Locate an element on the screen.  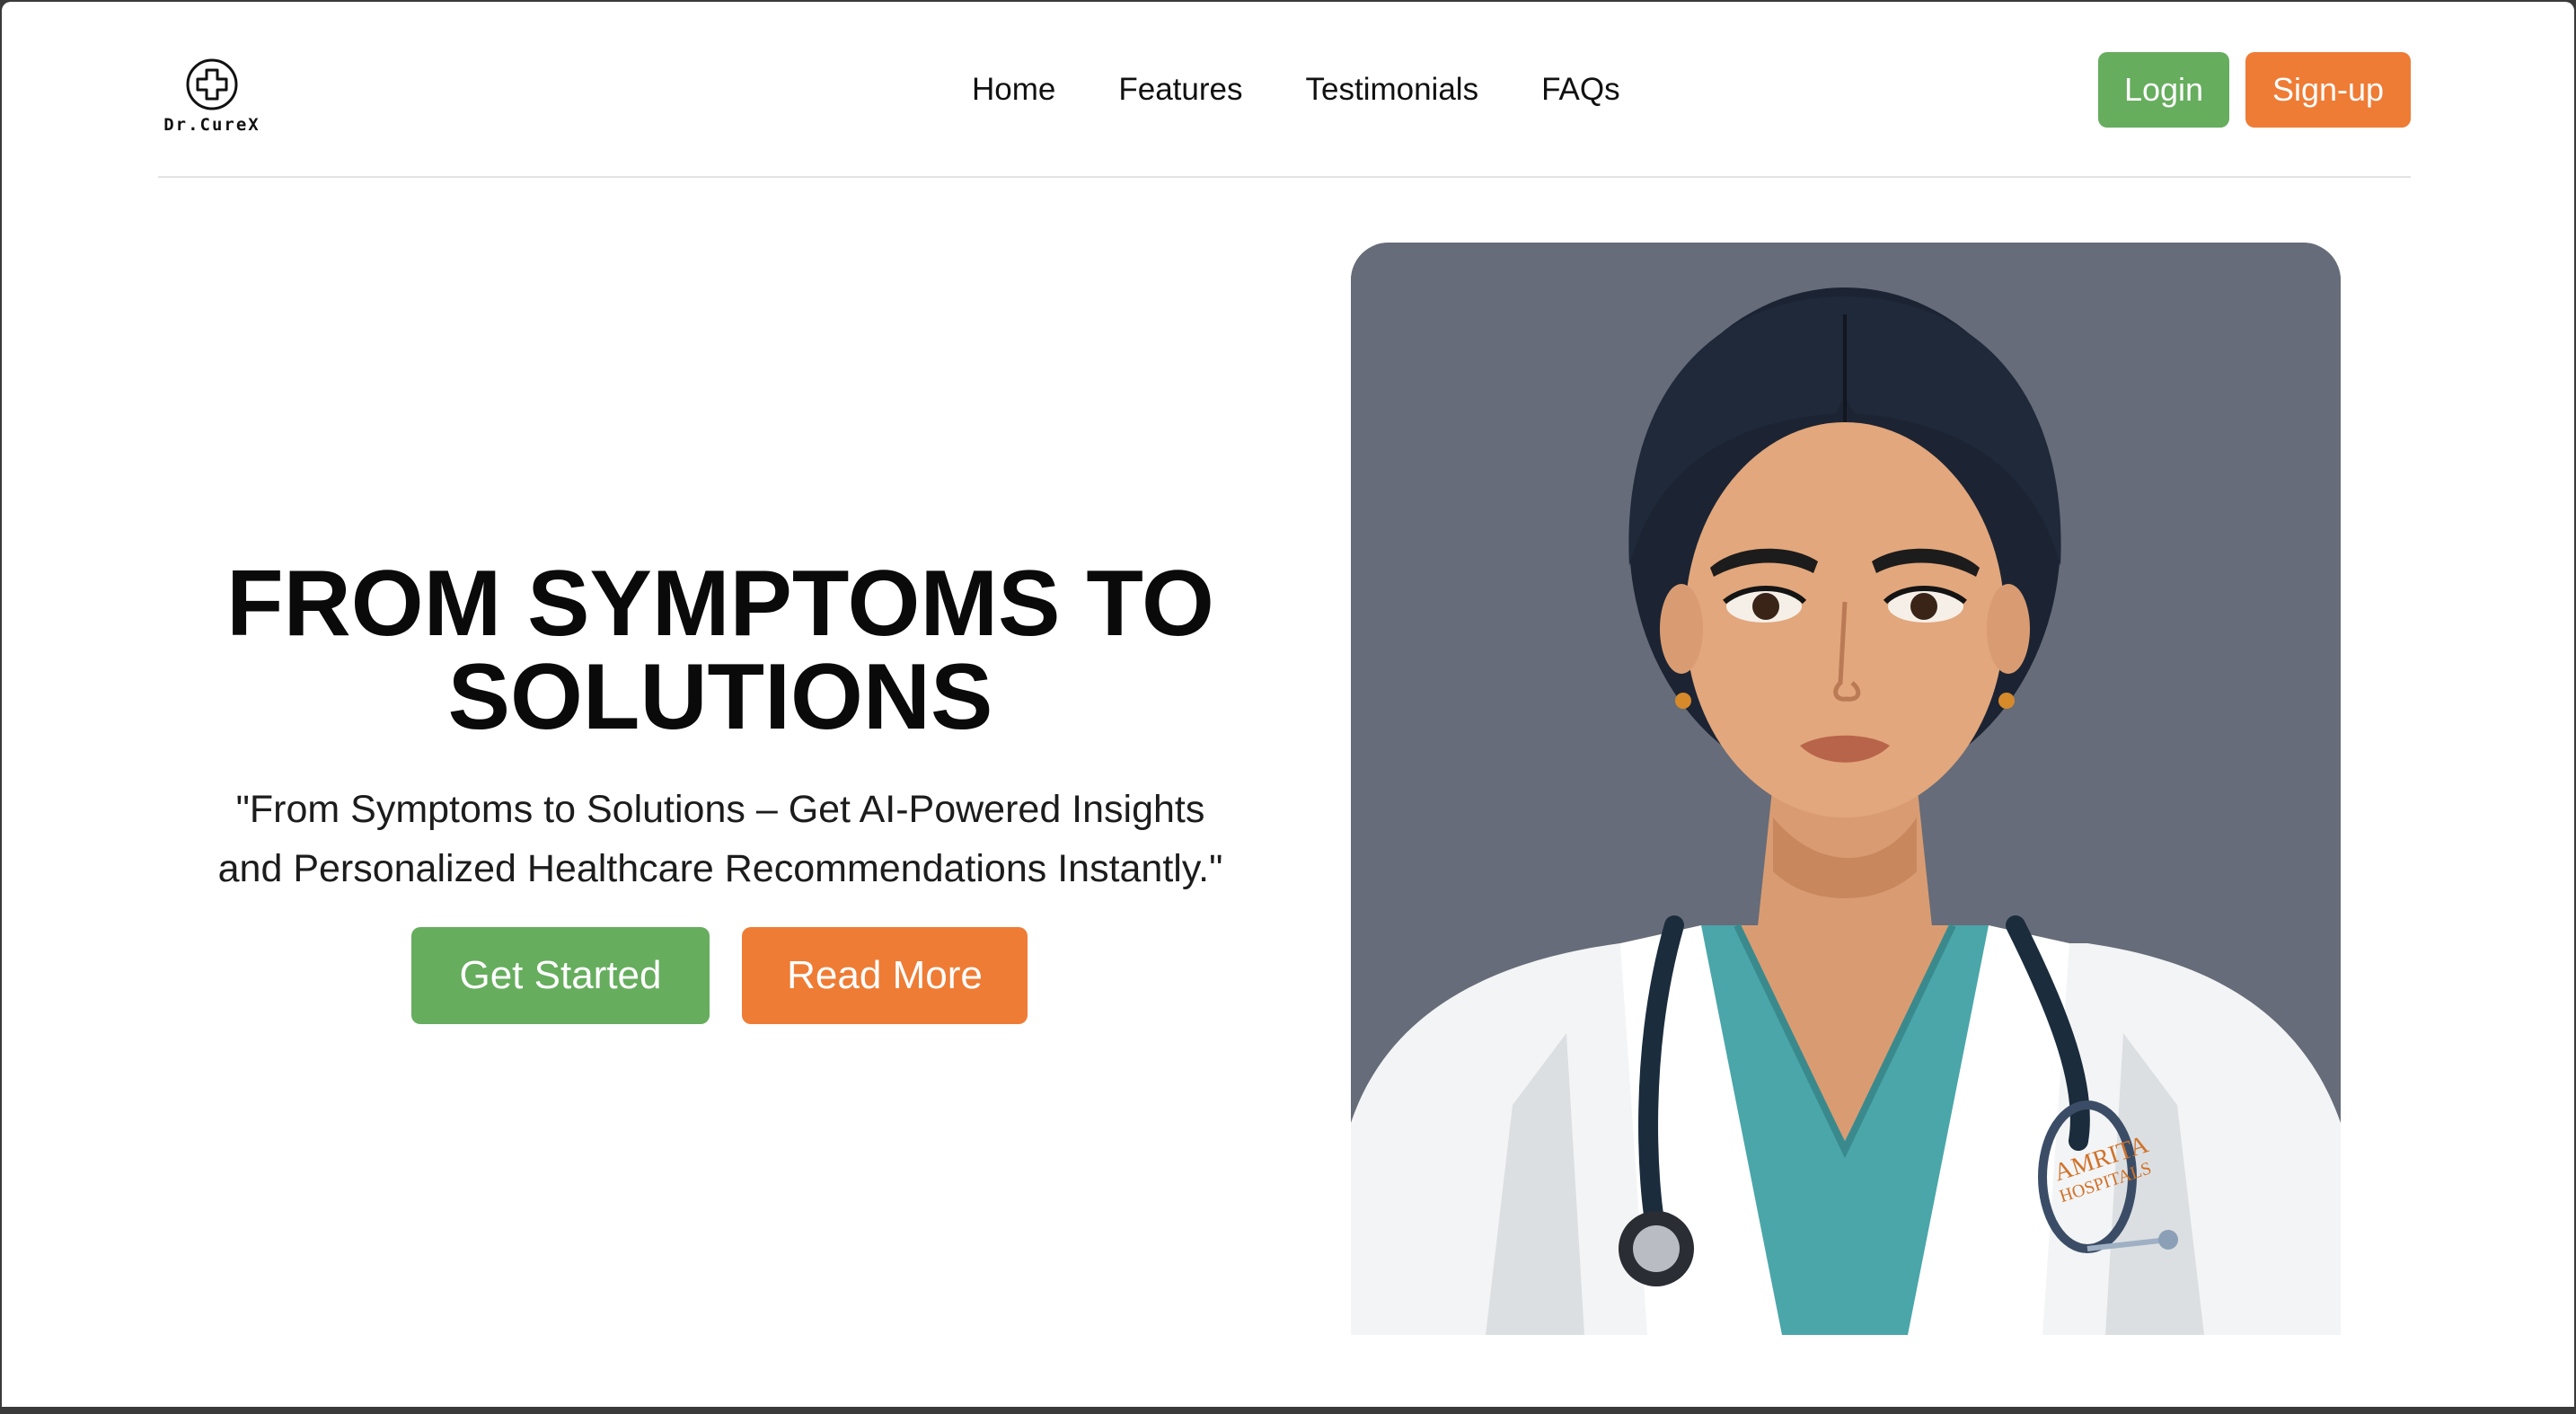
hero-actions: Get Started Read More is located at coordinates (719, 975).